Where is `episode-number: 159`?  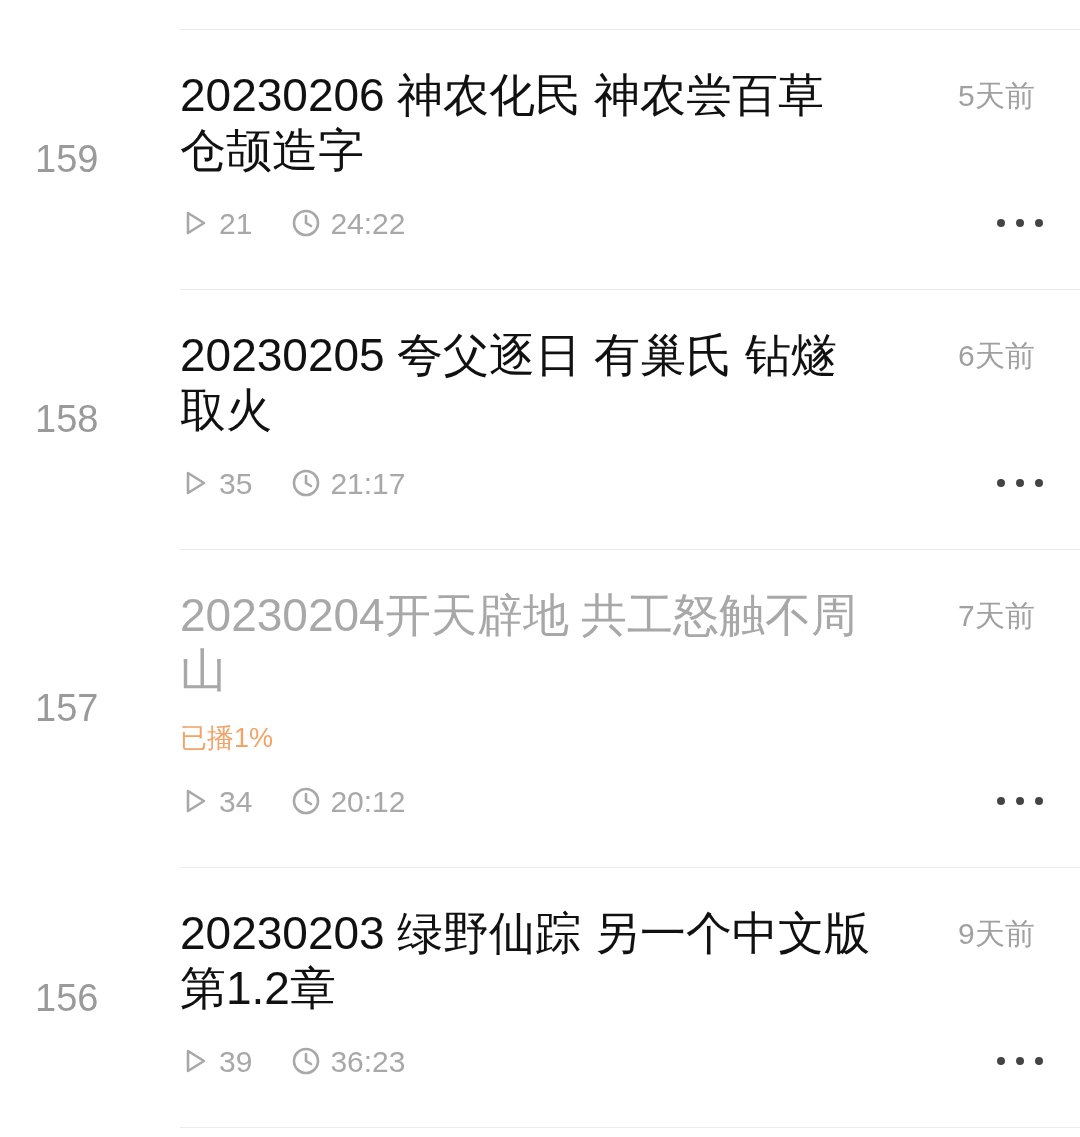 episode-number: 159 is located at coordinates (67, 159).